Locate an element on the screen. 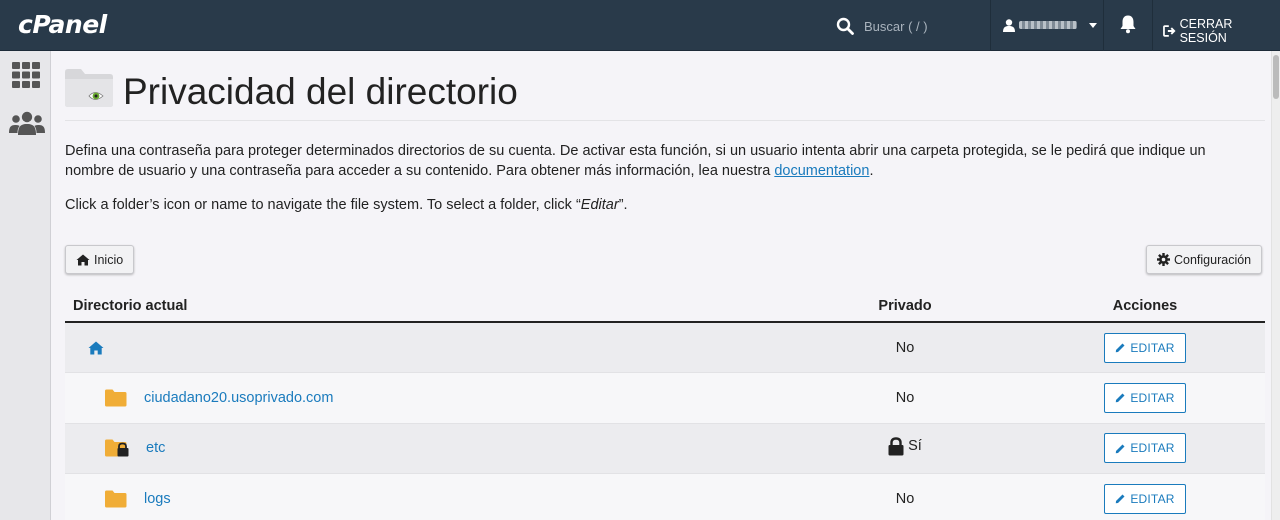  documentation-link: documentation is located at coordinates (821, 171).